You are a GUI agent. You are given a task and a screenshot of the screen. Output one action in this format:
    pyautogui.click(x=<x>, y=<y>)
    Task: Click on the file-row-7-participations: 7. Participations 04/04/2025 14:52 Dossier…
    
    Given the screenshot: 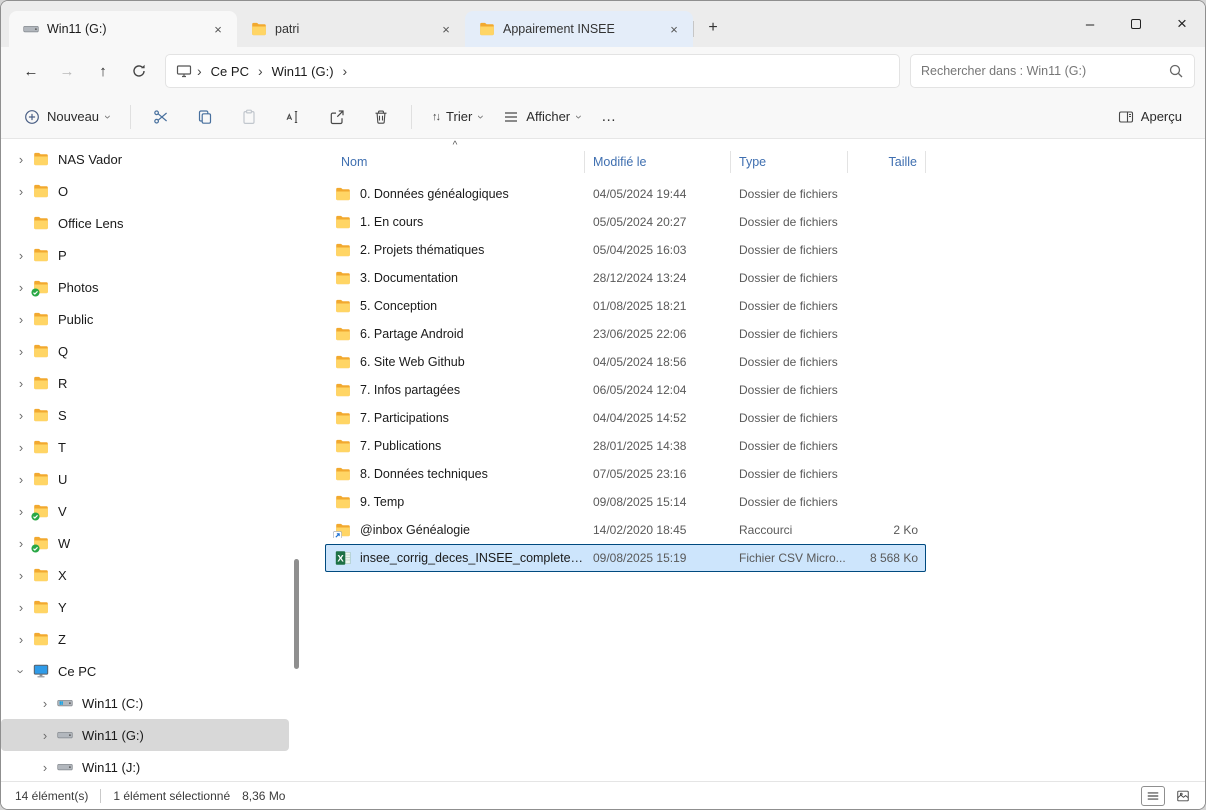 What is the action you would take?
    pyautogui.click(x=625, y=418)
    